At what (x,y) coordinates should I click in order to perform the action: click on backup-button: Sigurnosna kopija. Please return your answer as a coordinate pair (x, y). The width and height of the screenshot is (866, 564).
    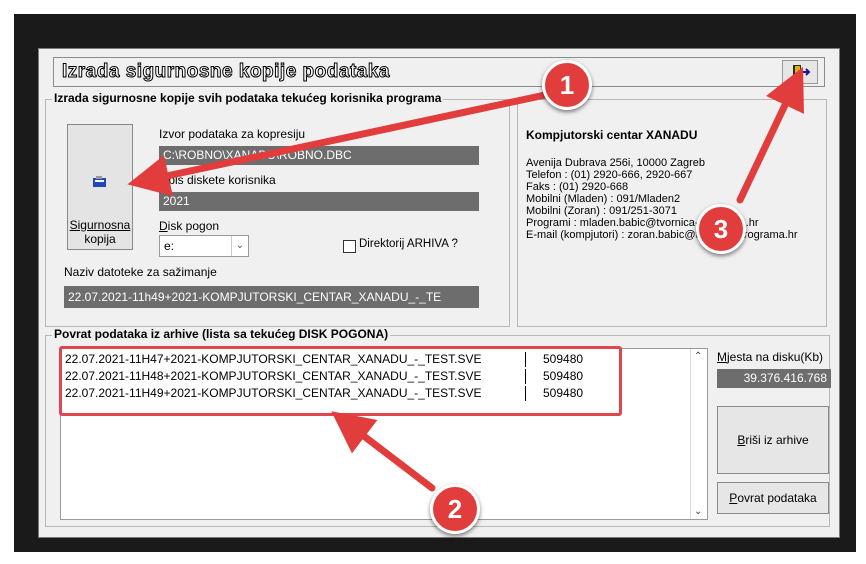
    Looking at the image, I should click on (100, 187).